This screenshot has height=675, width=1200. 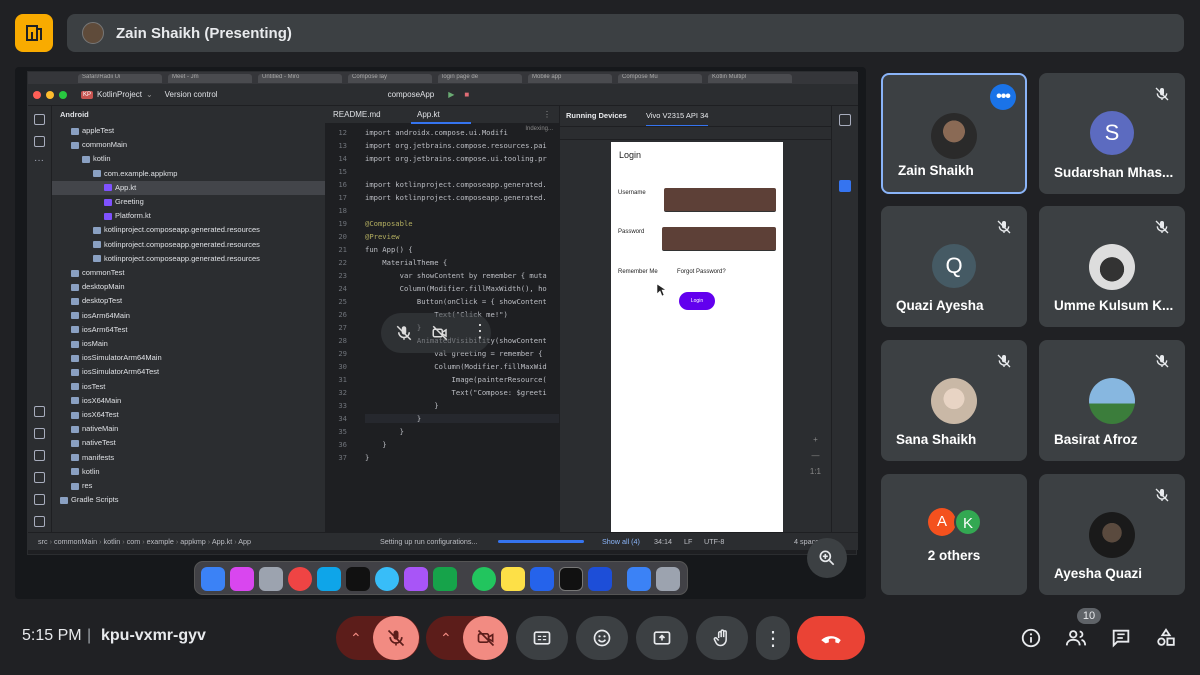 What do you see at coordinates (416, 579) in the screenshot?
I see `figma-icon` at bounding box center [416, 579].